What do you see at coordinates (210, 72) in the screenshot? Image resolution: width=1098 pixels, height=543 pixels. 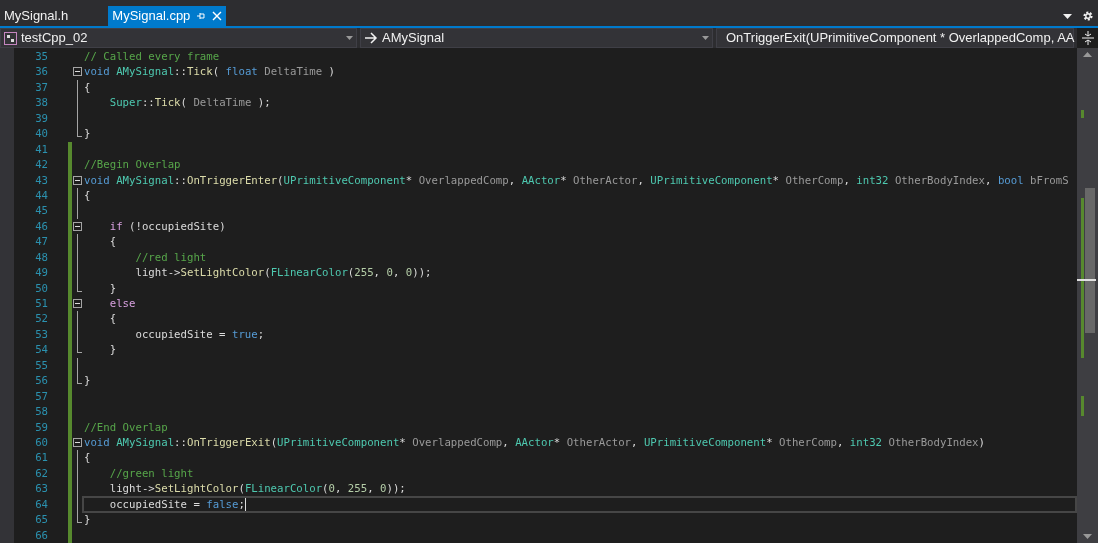 I see `code-line: void AMySignal::Tick( float DeltaTime )` at bounding box center [210, 72].